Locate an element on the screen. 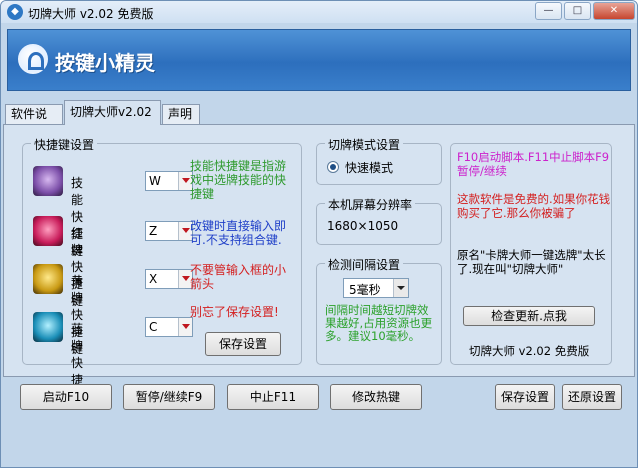 Image resolution: width=638 pixels, height=468 pixels. fast-mode-radio is located at coordinates (333, 167).